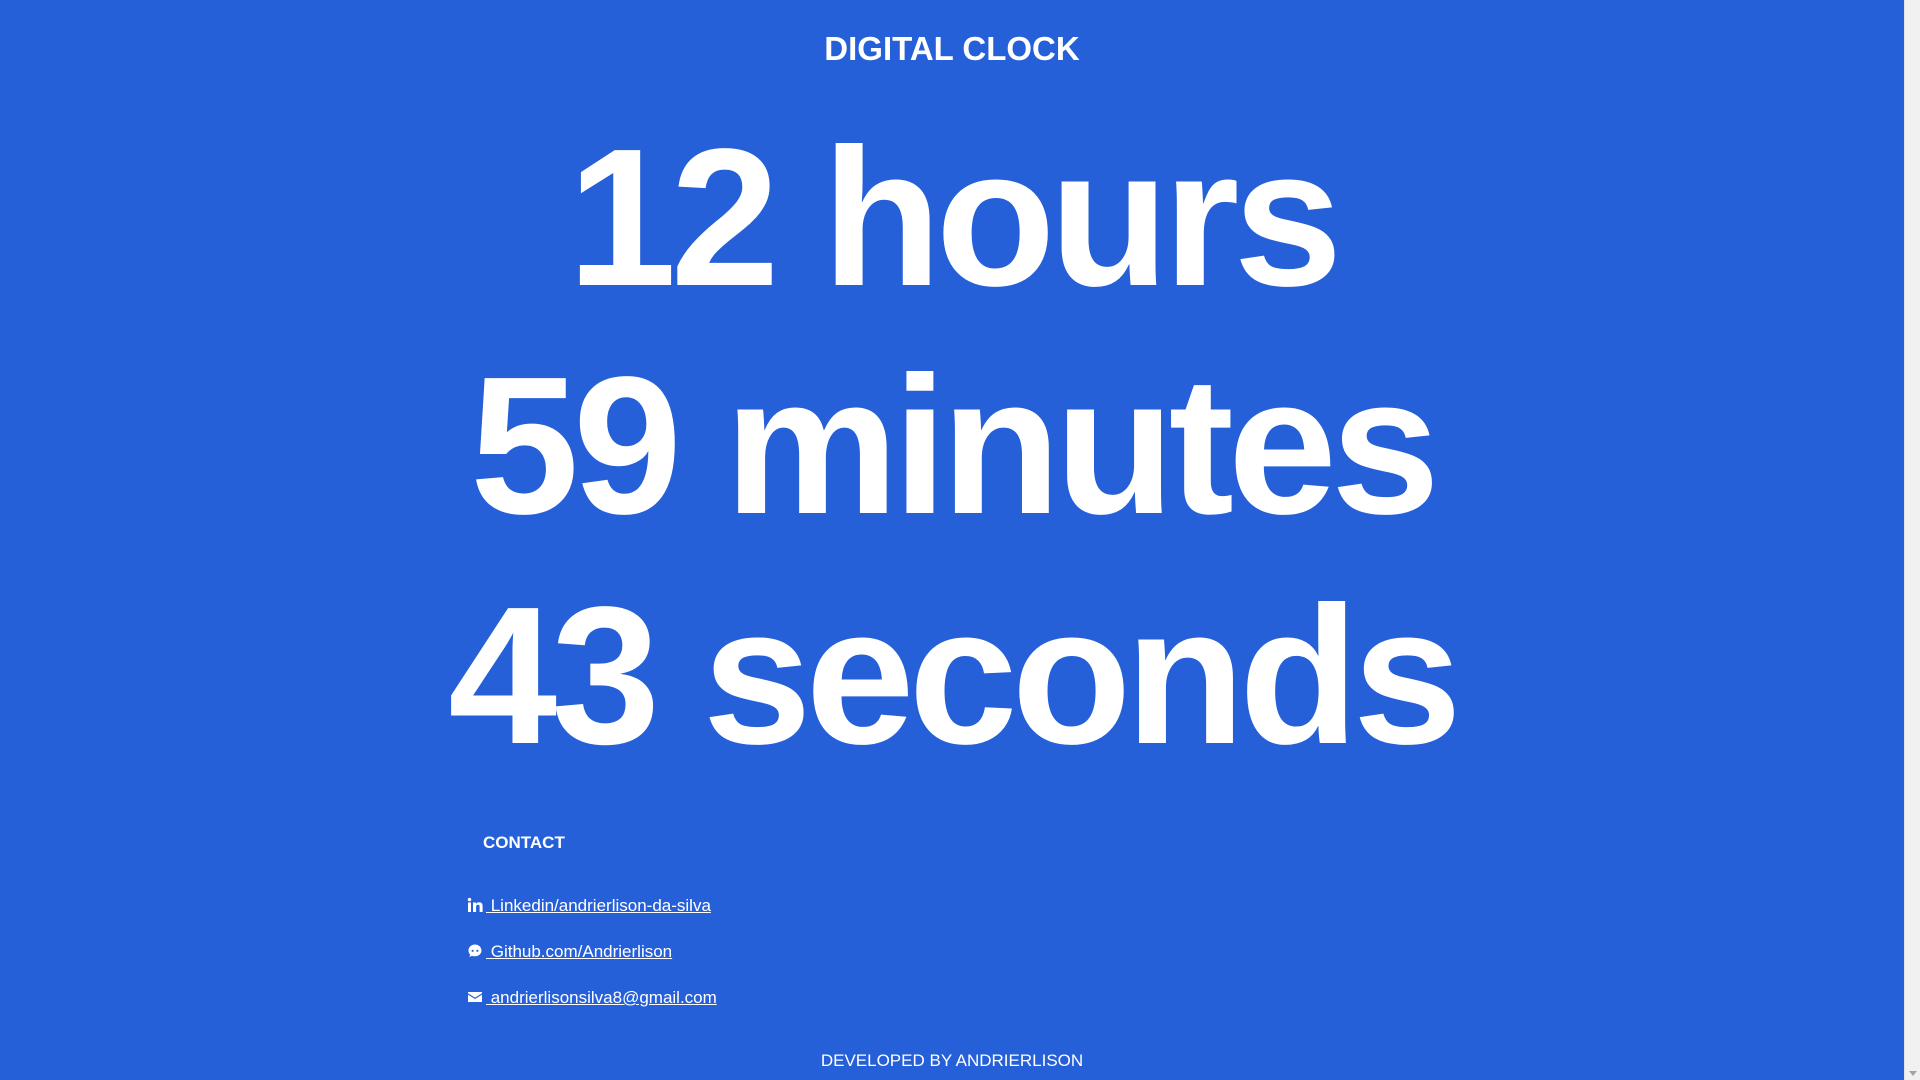  What do you see at coordinates (955, 217) in the screenshot?
I see `clock-hours: 12 hours` at bounding box center [955, 217].